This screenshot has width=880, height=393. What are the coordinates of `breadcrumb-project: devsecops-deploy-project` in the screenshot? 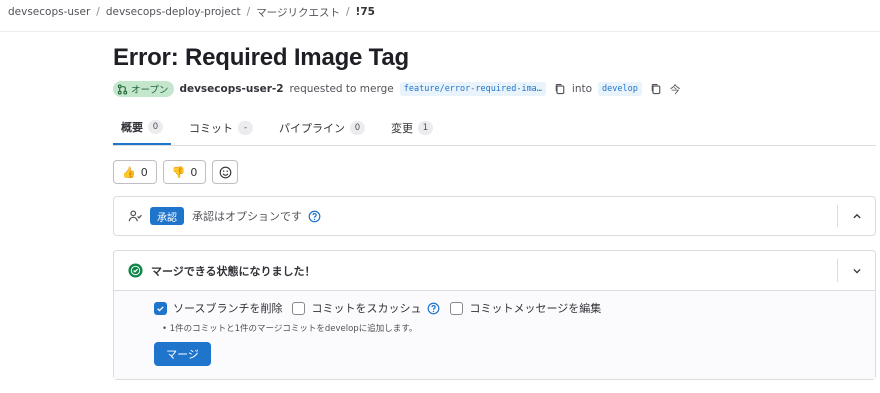 It's located at (173, 12).